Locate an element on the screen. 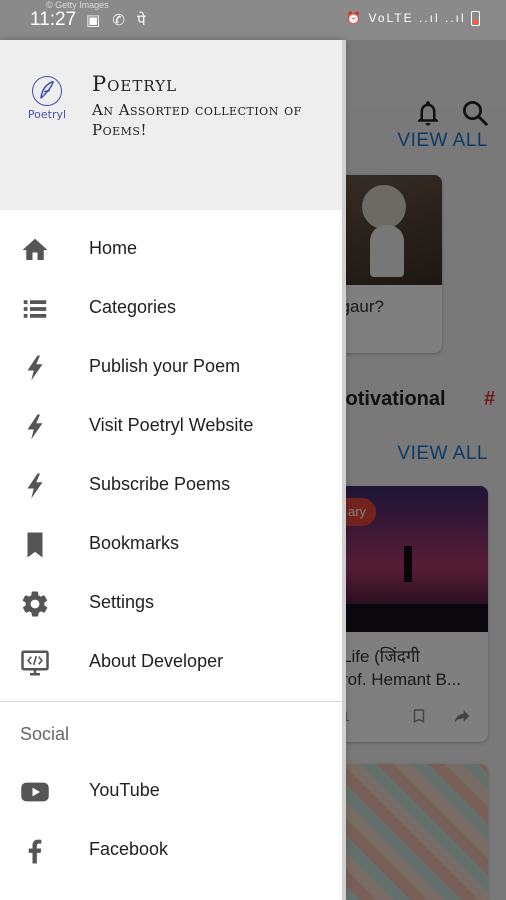 Image resolution: width=506 pixels, height=900 pixels. menu-item-facebook: Facebook is located at coordinates (171, 850).